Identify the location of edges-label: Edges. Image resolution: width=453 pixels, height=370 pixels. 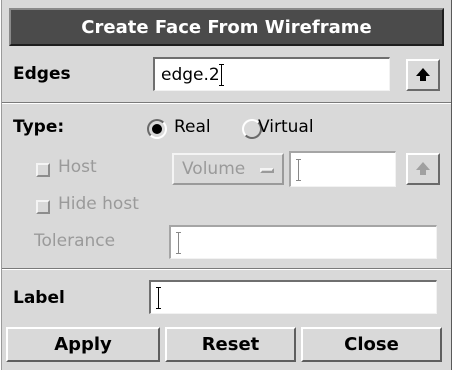
(42, 74).